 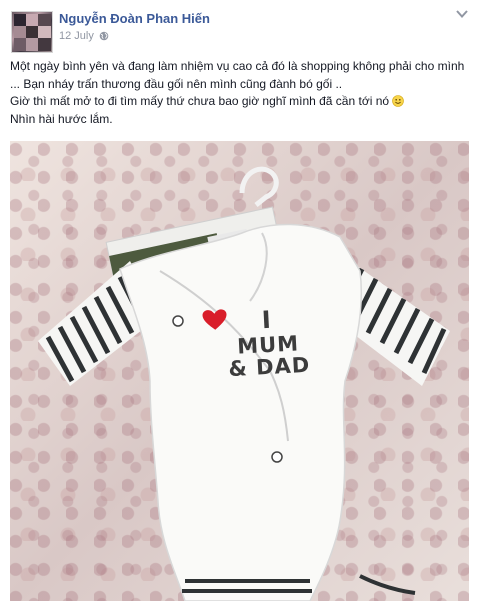 What do you see at coordinates (61, 118) in the screenshot?
I see `post-text-line-3: Nhìn hài hước lắm.` at bounding box center [61, 118].